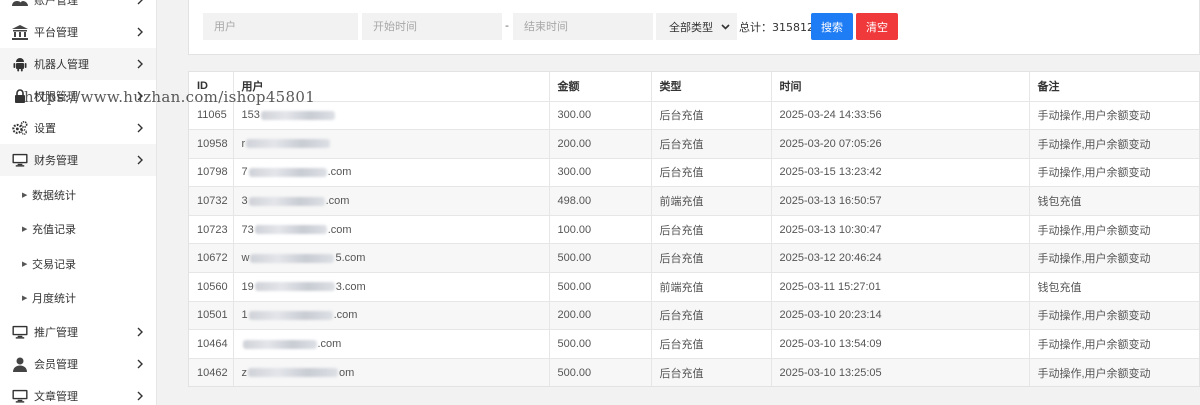  I want to click on type-select: 全部类型, so click(696, 26).